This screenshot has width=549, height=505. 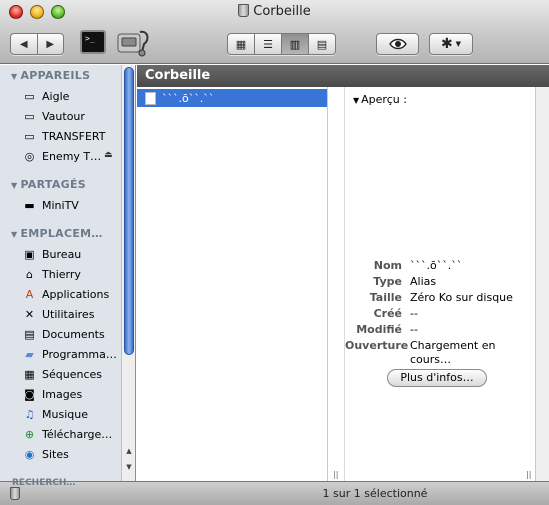 I want to click on list-view-button: ☰, so click(x=267, y=44).